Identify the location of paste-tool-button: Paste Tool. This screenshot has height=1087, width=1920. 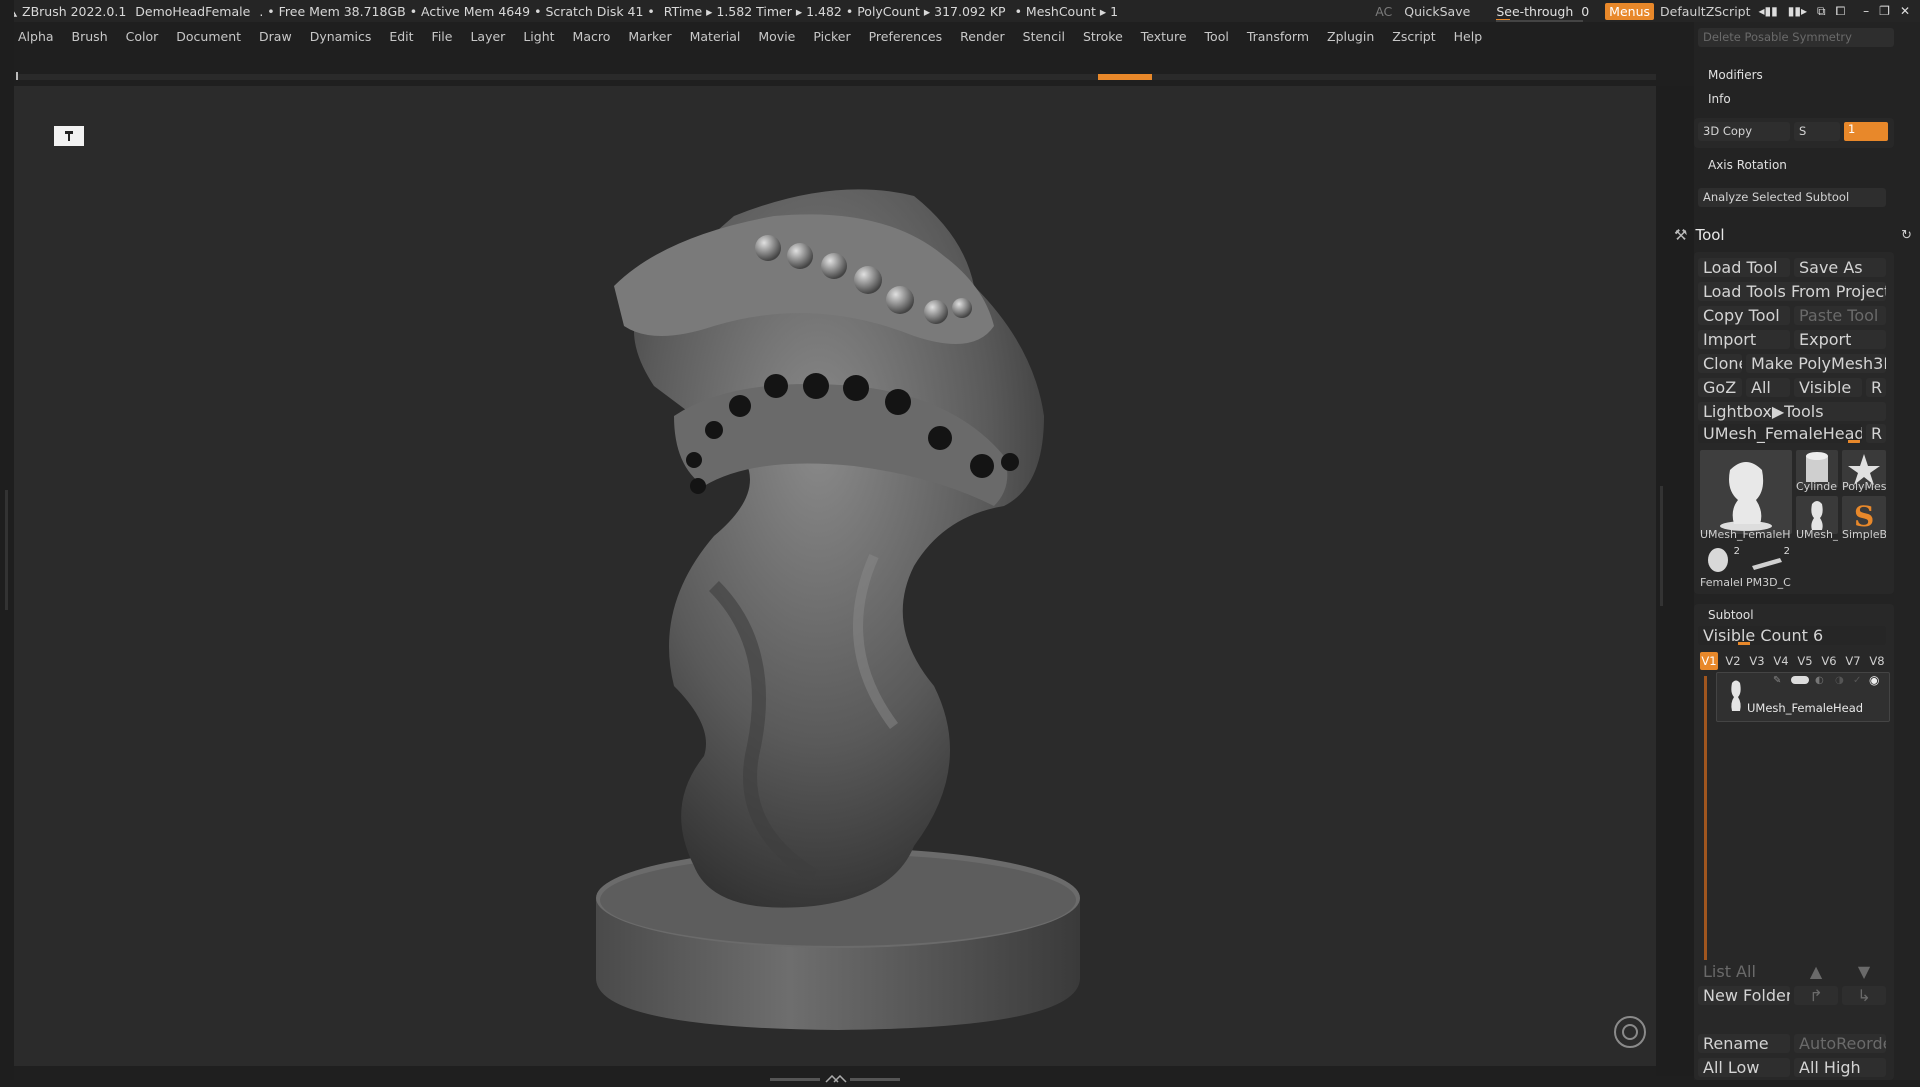
(1840, 315).